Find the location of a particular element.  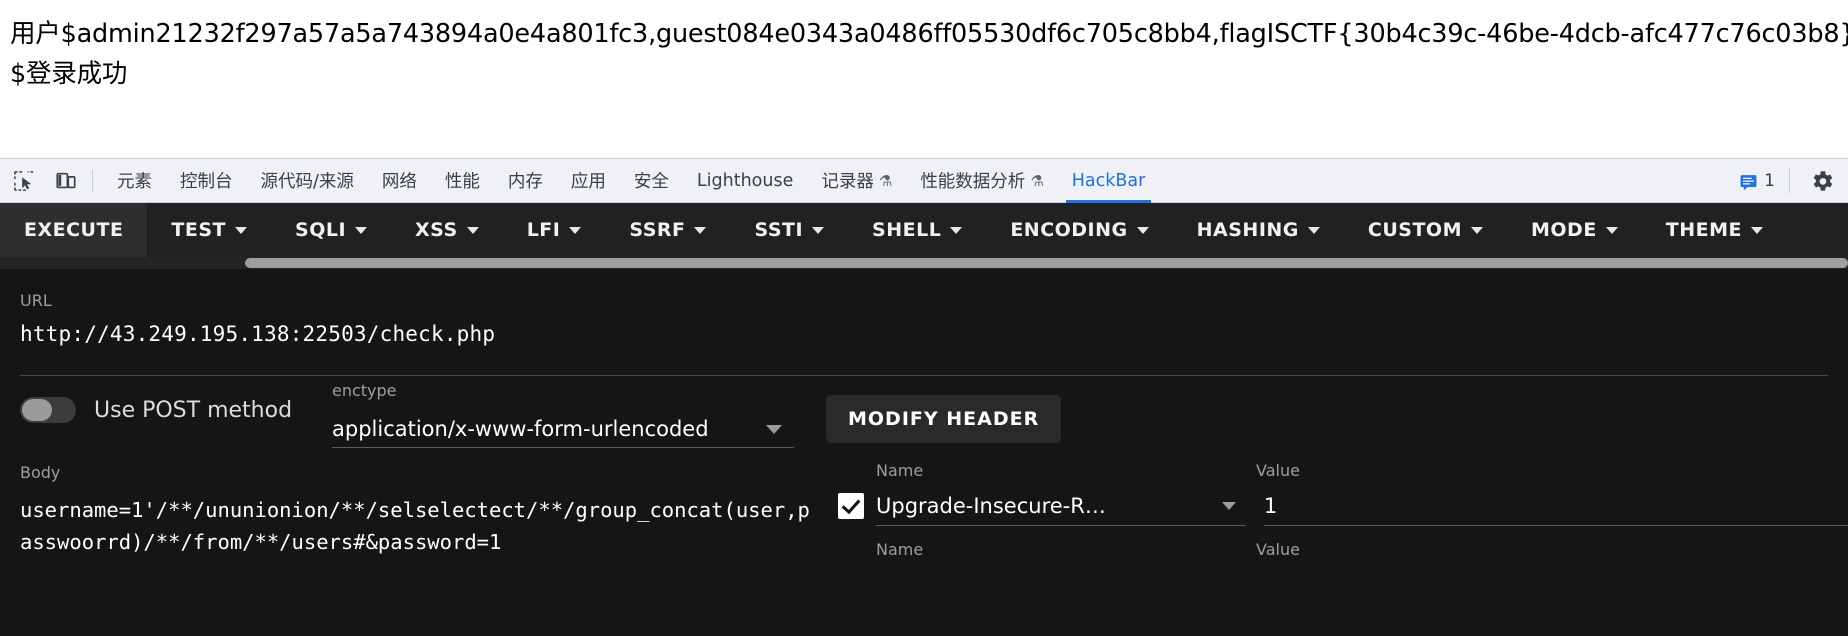

tab-label: 源代码/来源 is located at coordinates (307, 182).